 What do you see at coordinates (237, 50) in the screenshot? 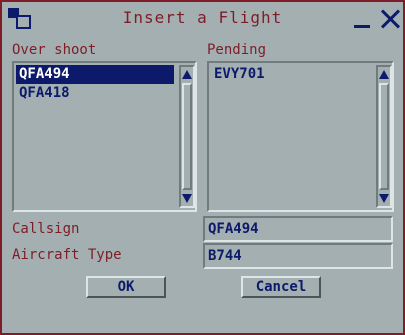
I see `pending-label: Pending` at bounding box center [237, 50].